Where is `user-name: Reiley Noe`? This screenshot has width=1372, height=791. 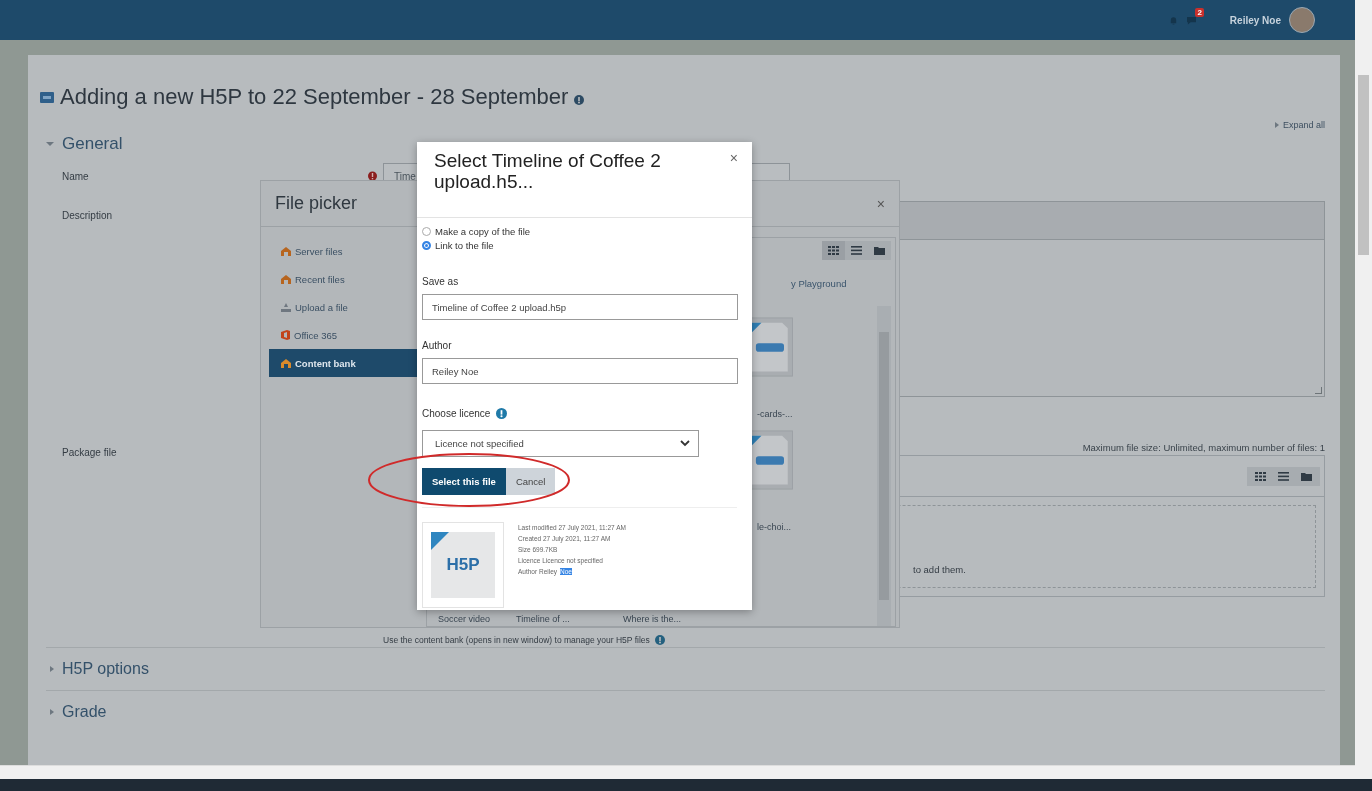 user-name: Reiley Noe is located at coordinates (1255, 20).